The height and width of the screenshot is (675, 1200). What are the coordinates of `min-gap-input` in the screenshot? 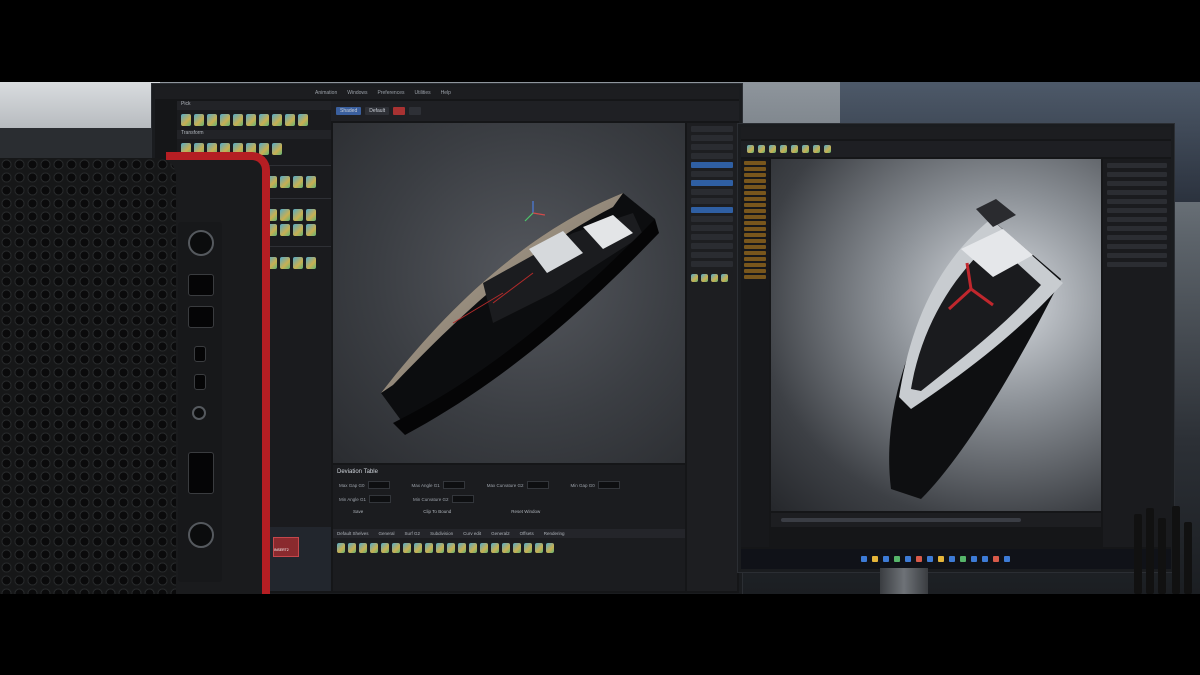 It's located at (608, 485).